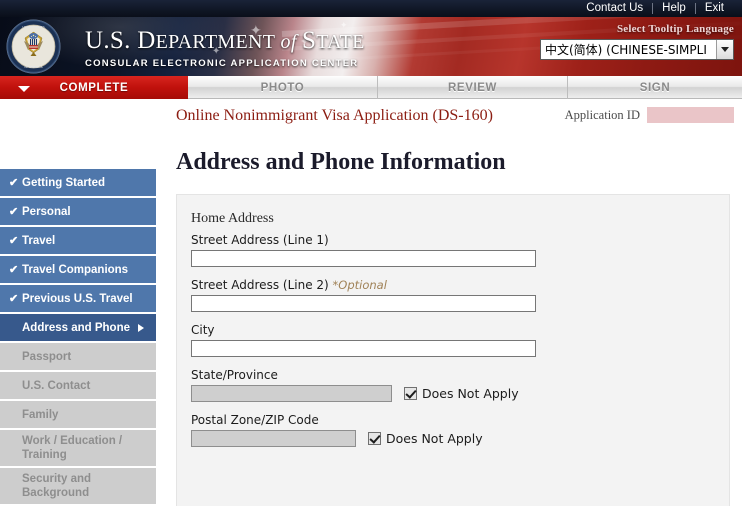 The height and width of the screenshot is (506, 742). I want to click on city-input, so click(363, 348).